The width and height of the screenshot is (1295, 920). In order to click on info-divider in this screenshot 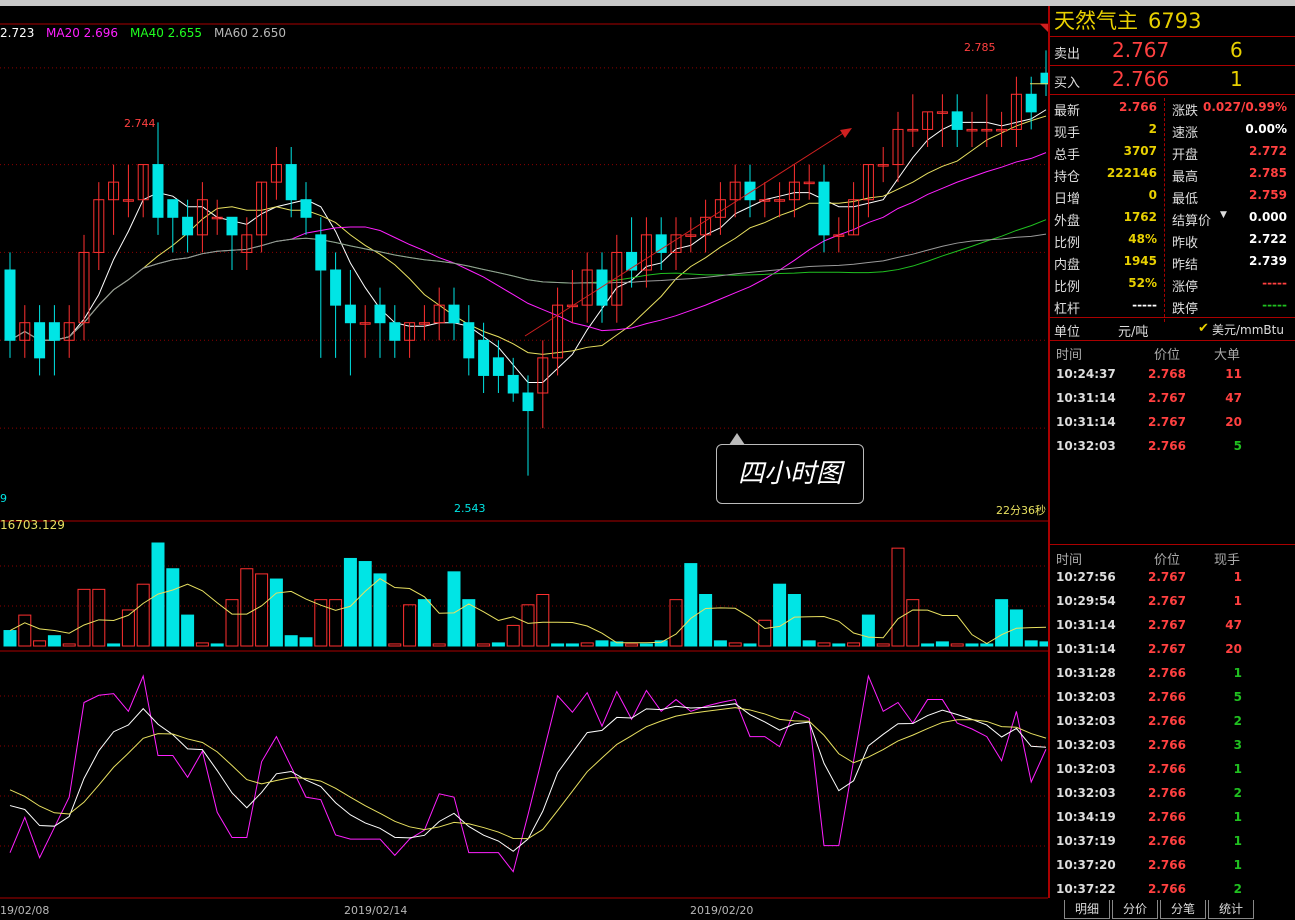, I will do `click(1164, 210)`.